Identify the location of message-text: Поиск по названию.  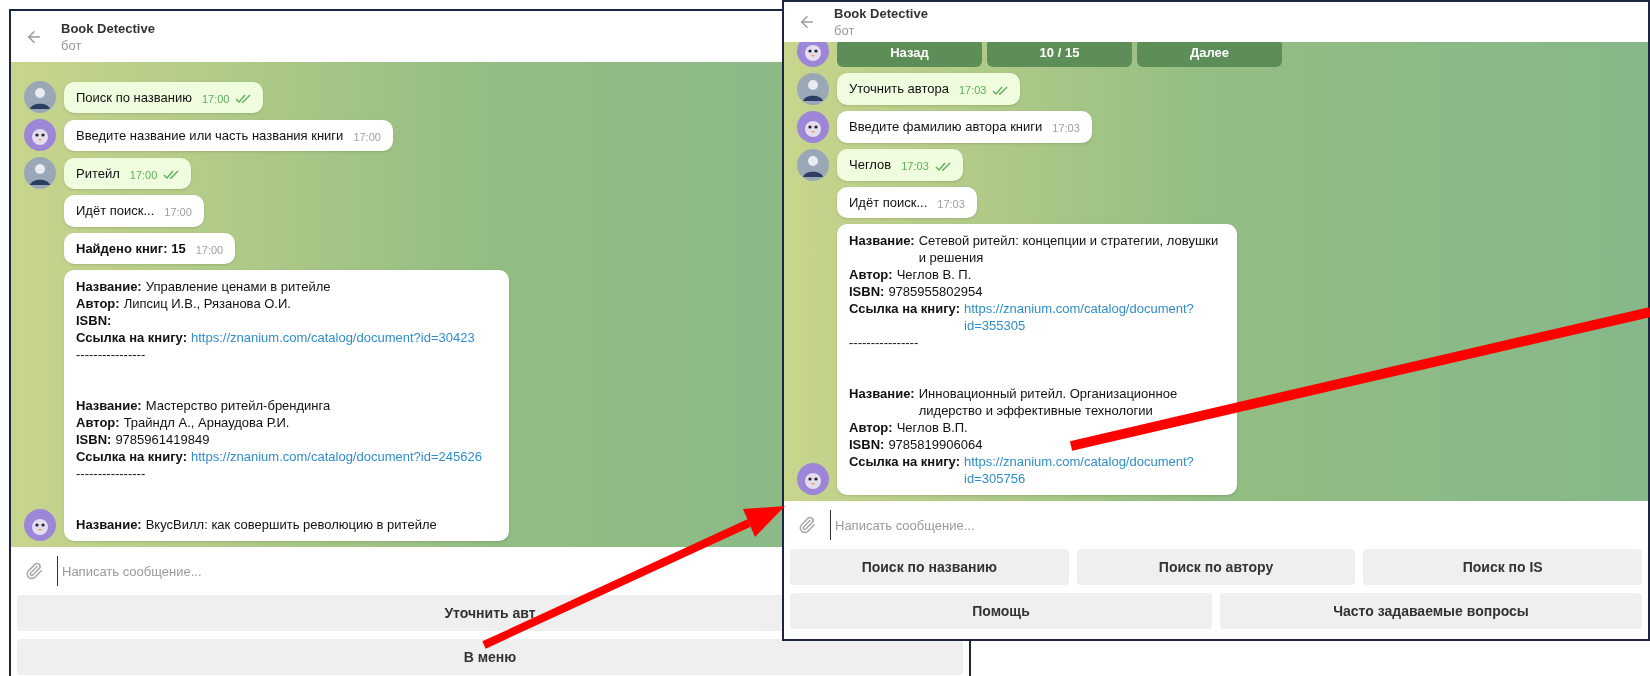
(134, 97).